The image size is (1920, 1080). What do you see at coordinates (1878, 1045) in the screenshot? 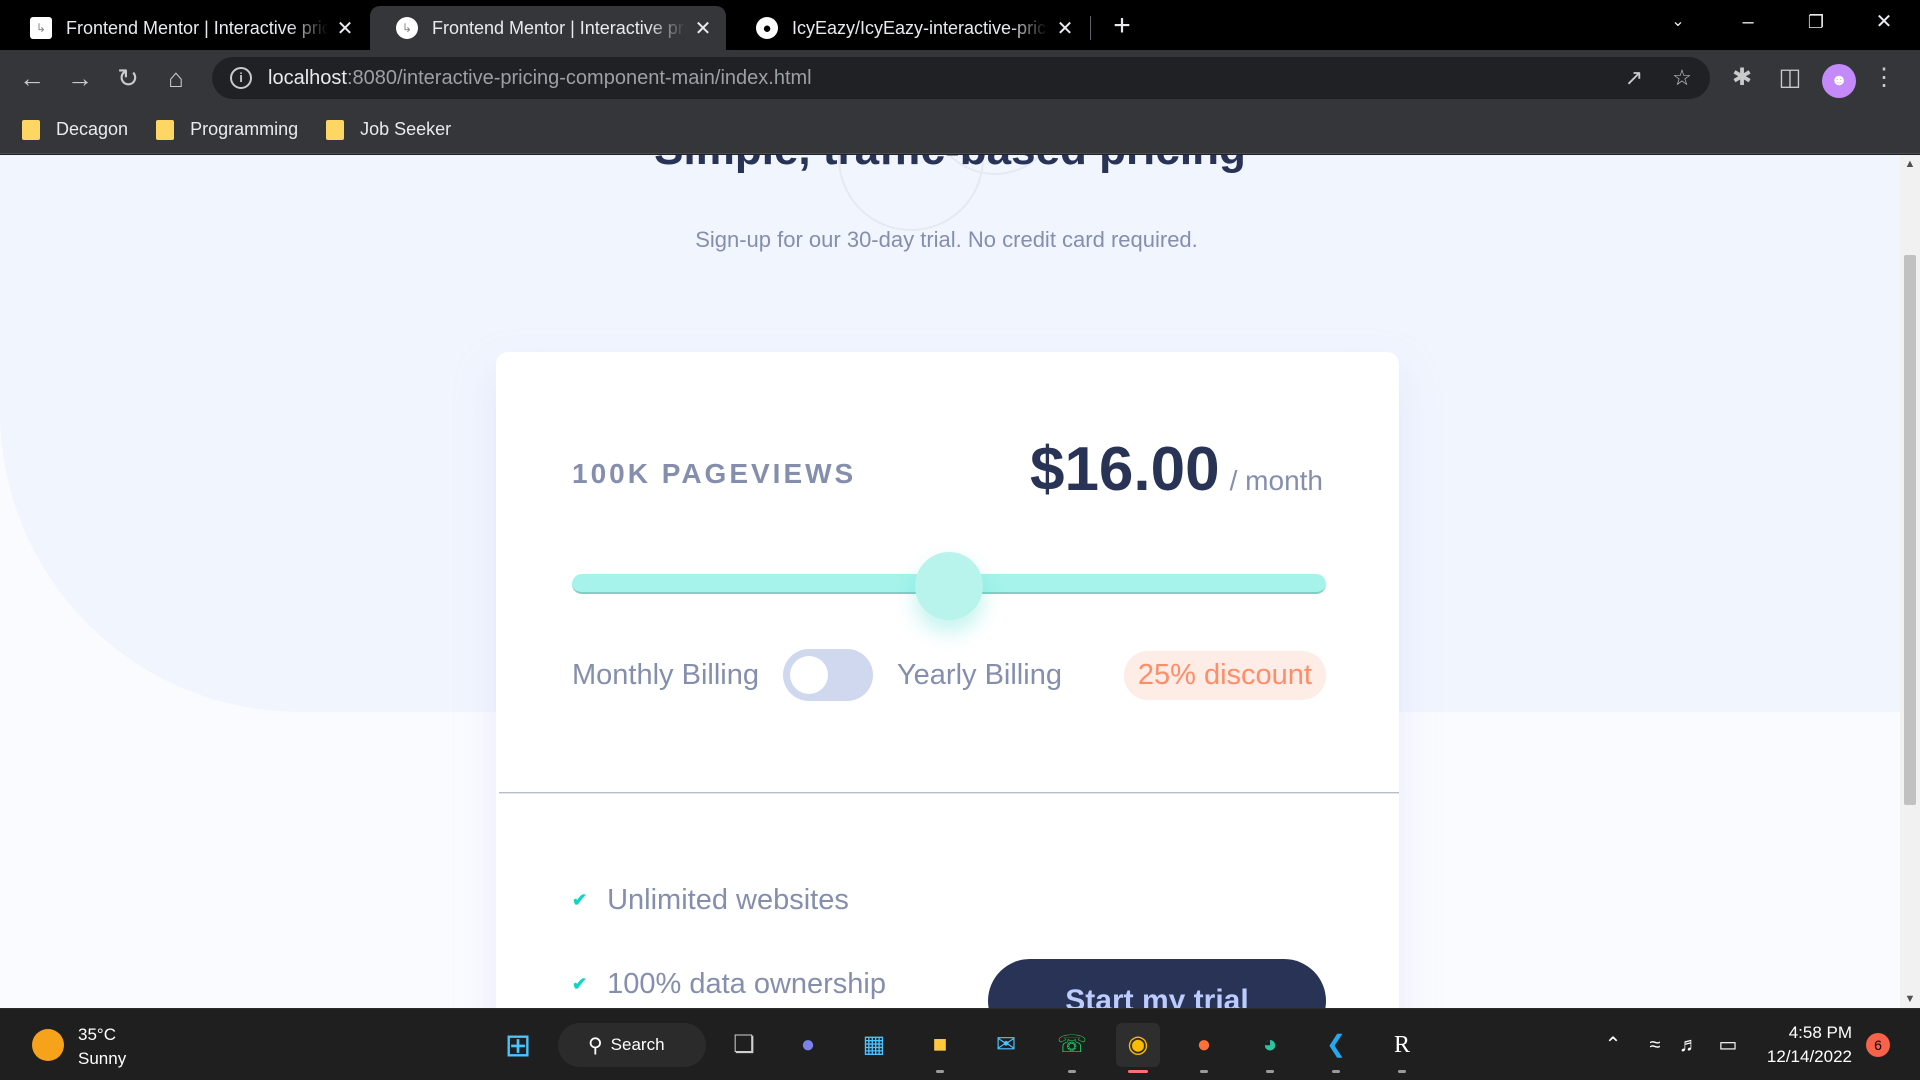
I see `notification-badge: 6` at bounding box center [1878, 1045].